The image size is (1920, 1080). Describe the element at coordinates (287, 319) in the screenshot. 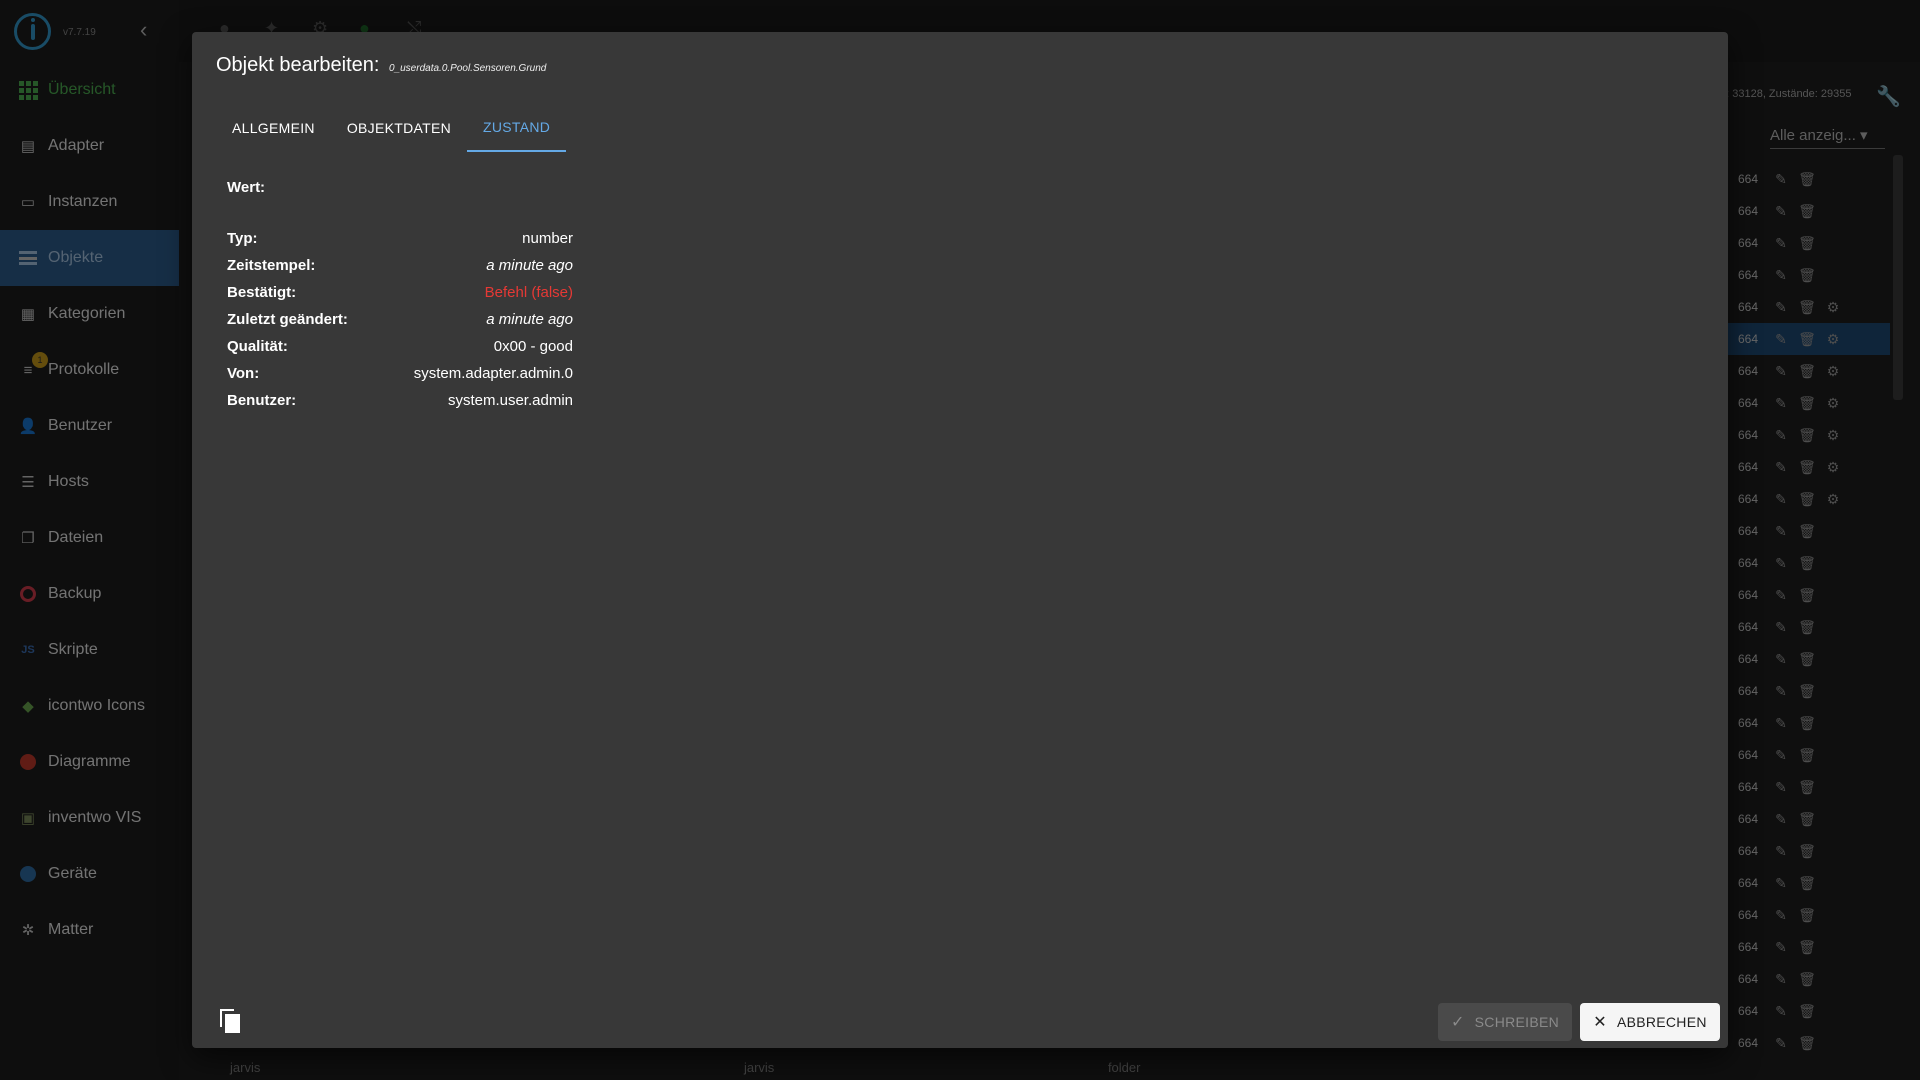

I see `state-key: Zuletzt geändert:` at that location.